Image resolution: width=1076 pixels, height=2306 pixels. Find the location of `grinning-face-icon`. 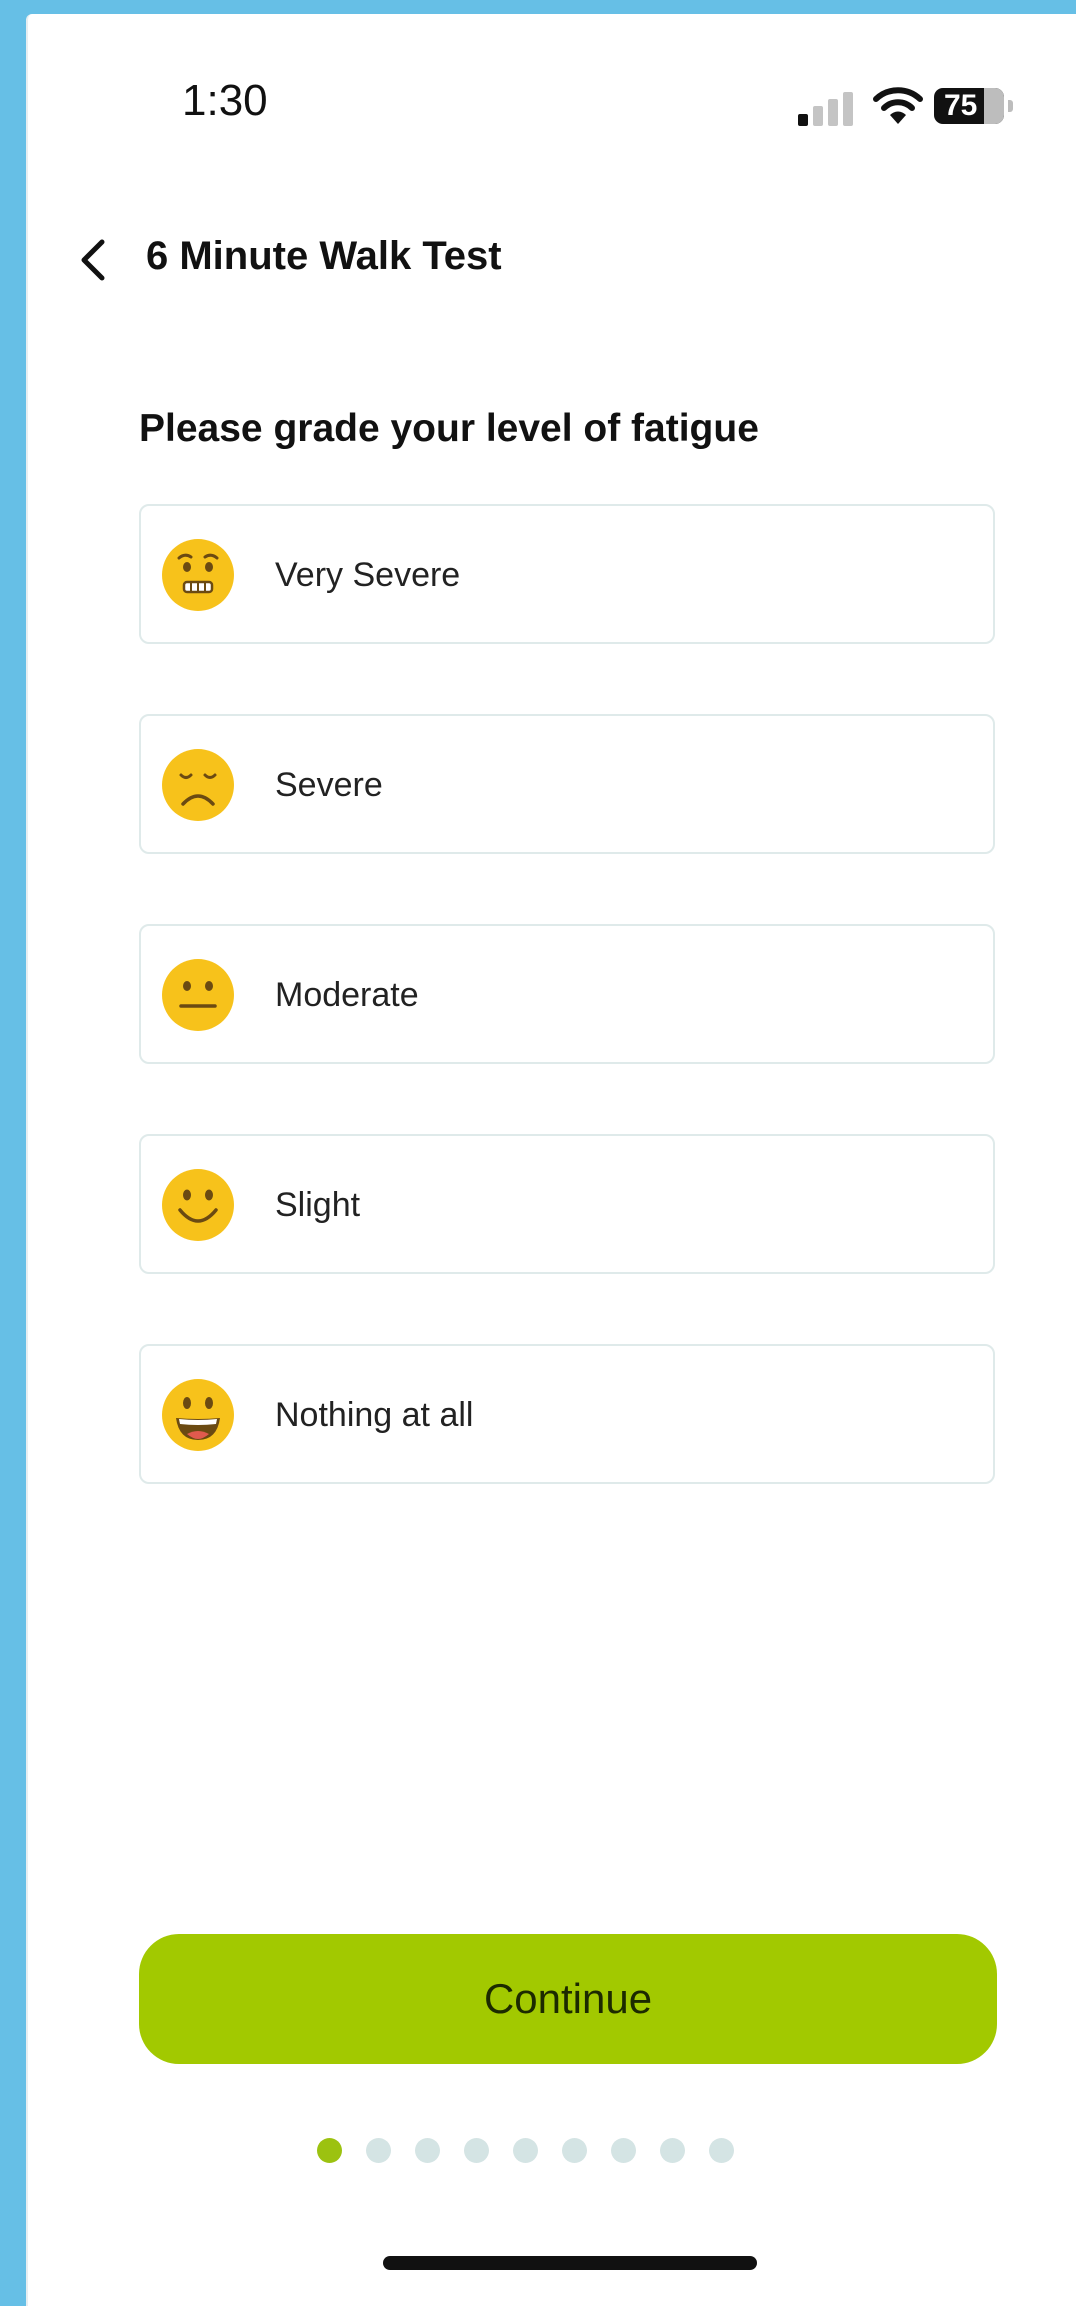

grinning-face-icon is located at coordinates (198, 1415).